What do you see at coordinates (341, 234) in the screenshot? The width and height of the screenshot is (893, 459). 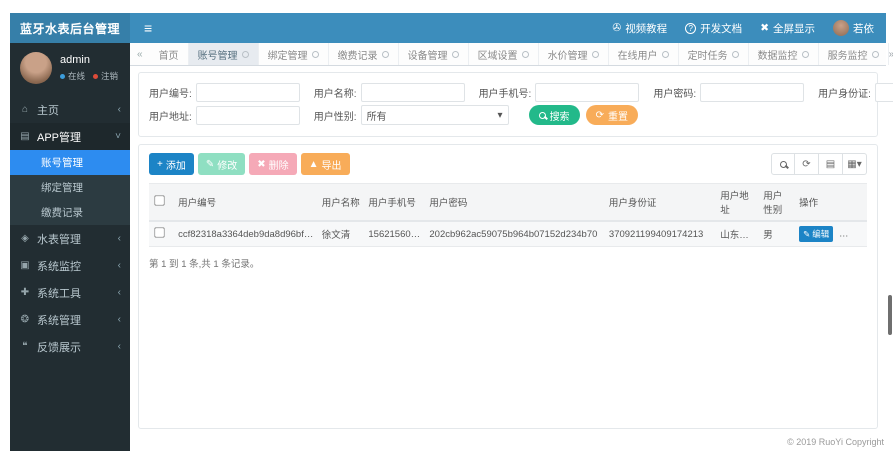 I see `cell-user-name: 徐文清` at bounding box center [341, 234].